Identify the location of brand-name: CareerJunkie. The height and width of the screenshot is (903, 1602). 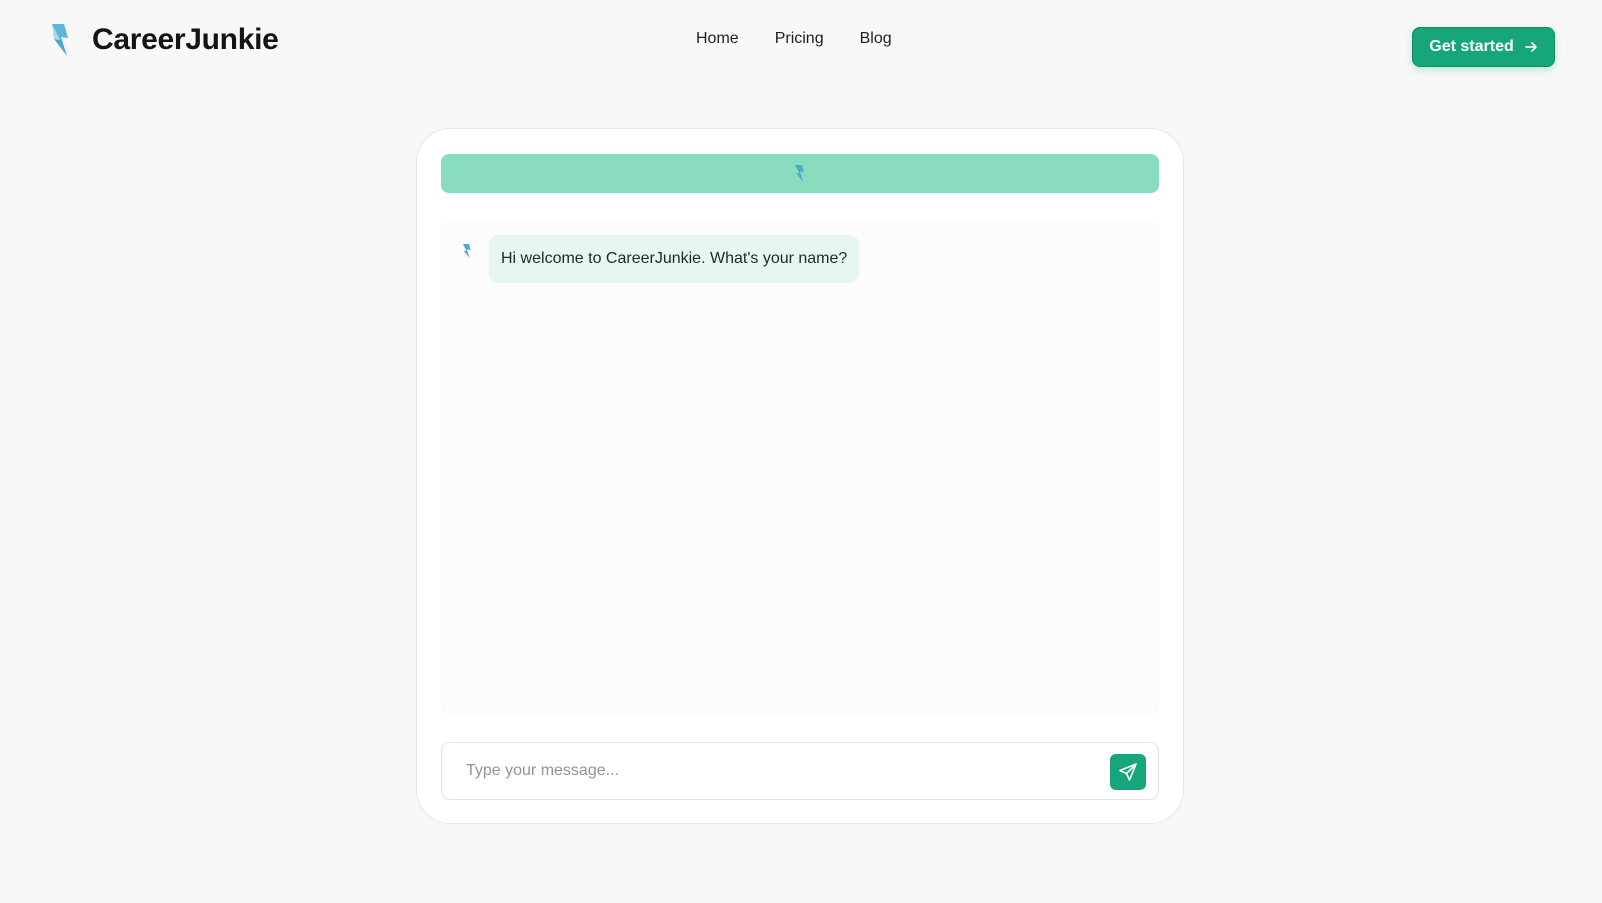
(185, 39).